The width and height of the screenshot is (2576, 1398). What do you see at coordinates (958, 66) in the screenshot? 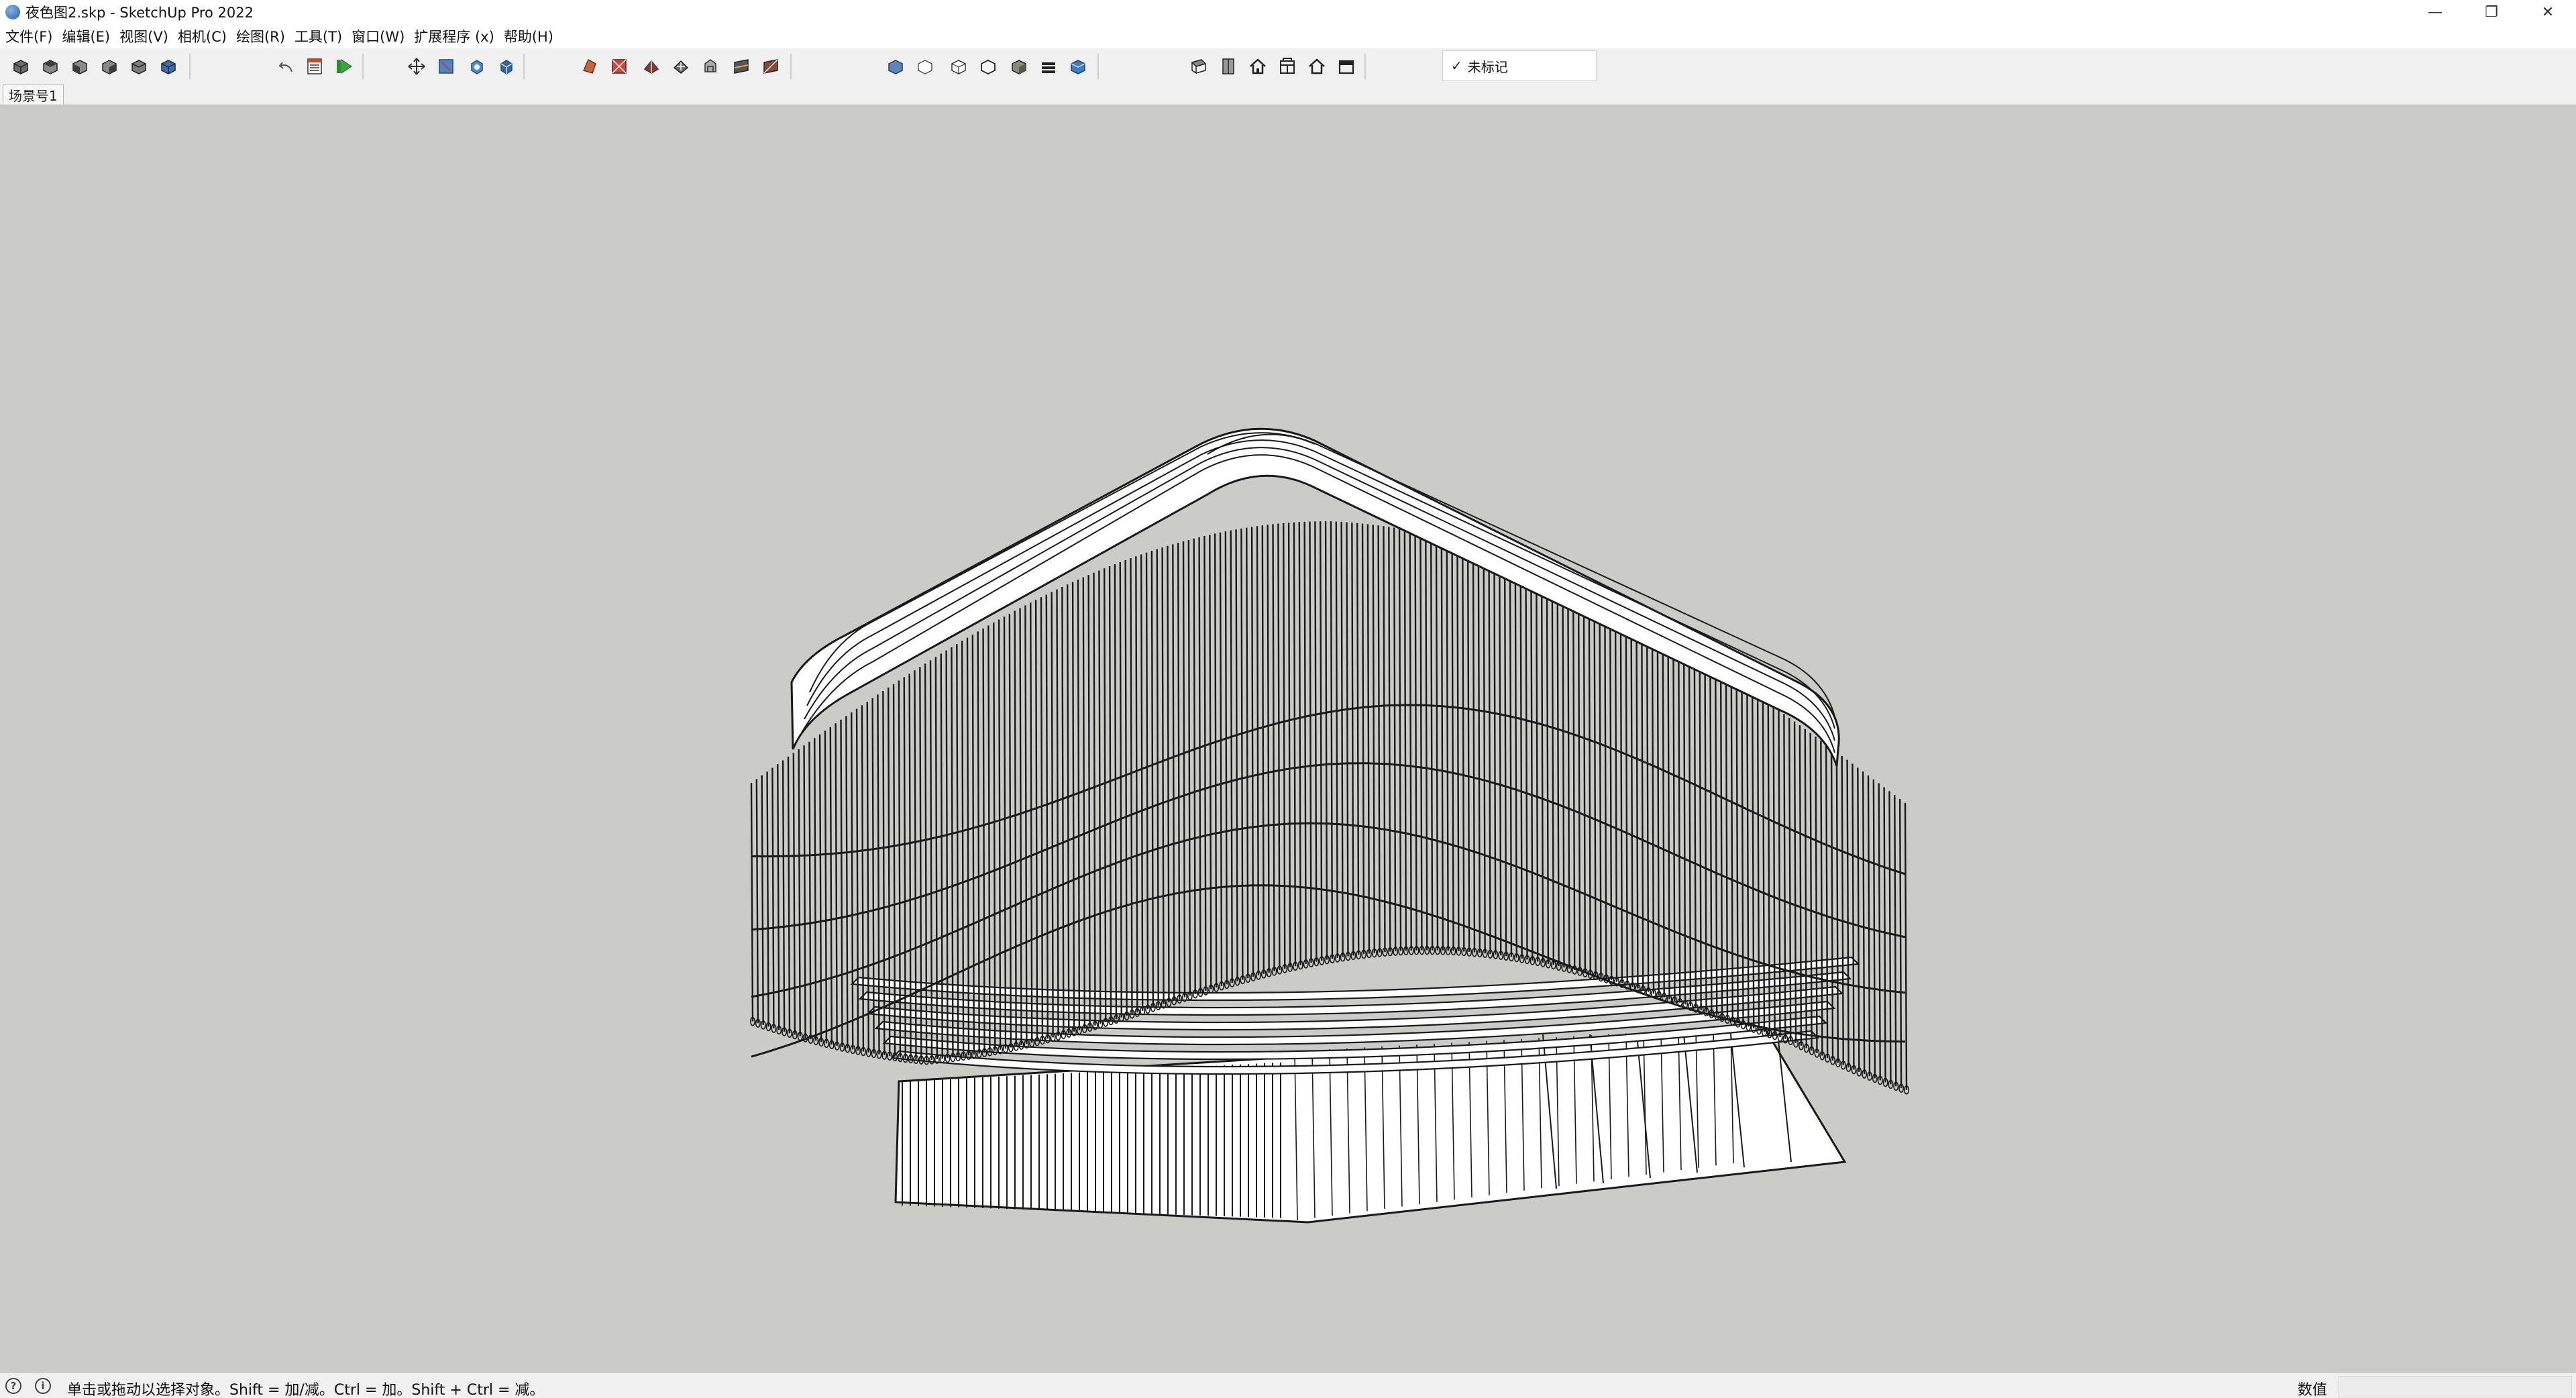
I see `style-hidden-icon` at bounding box center [958, 66].